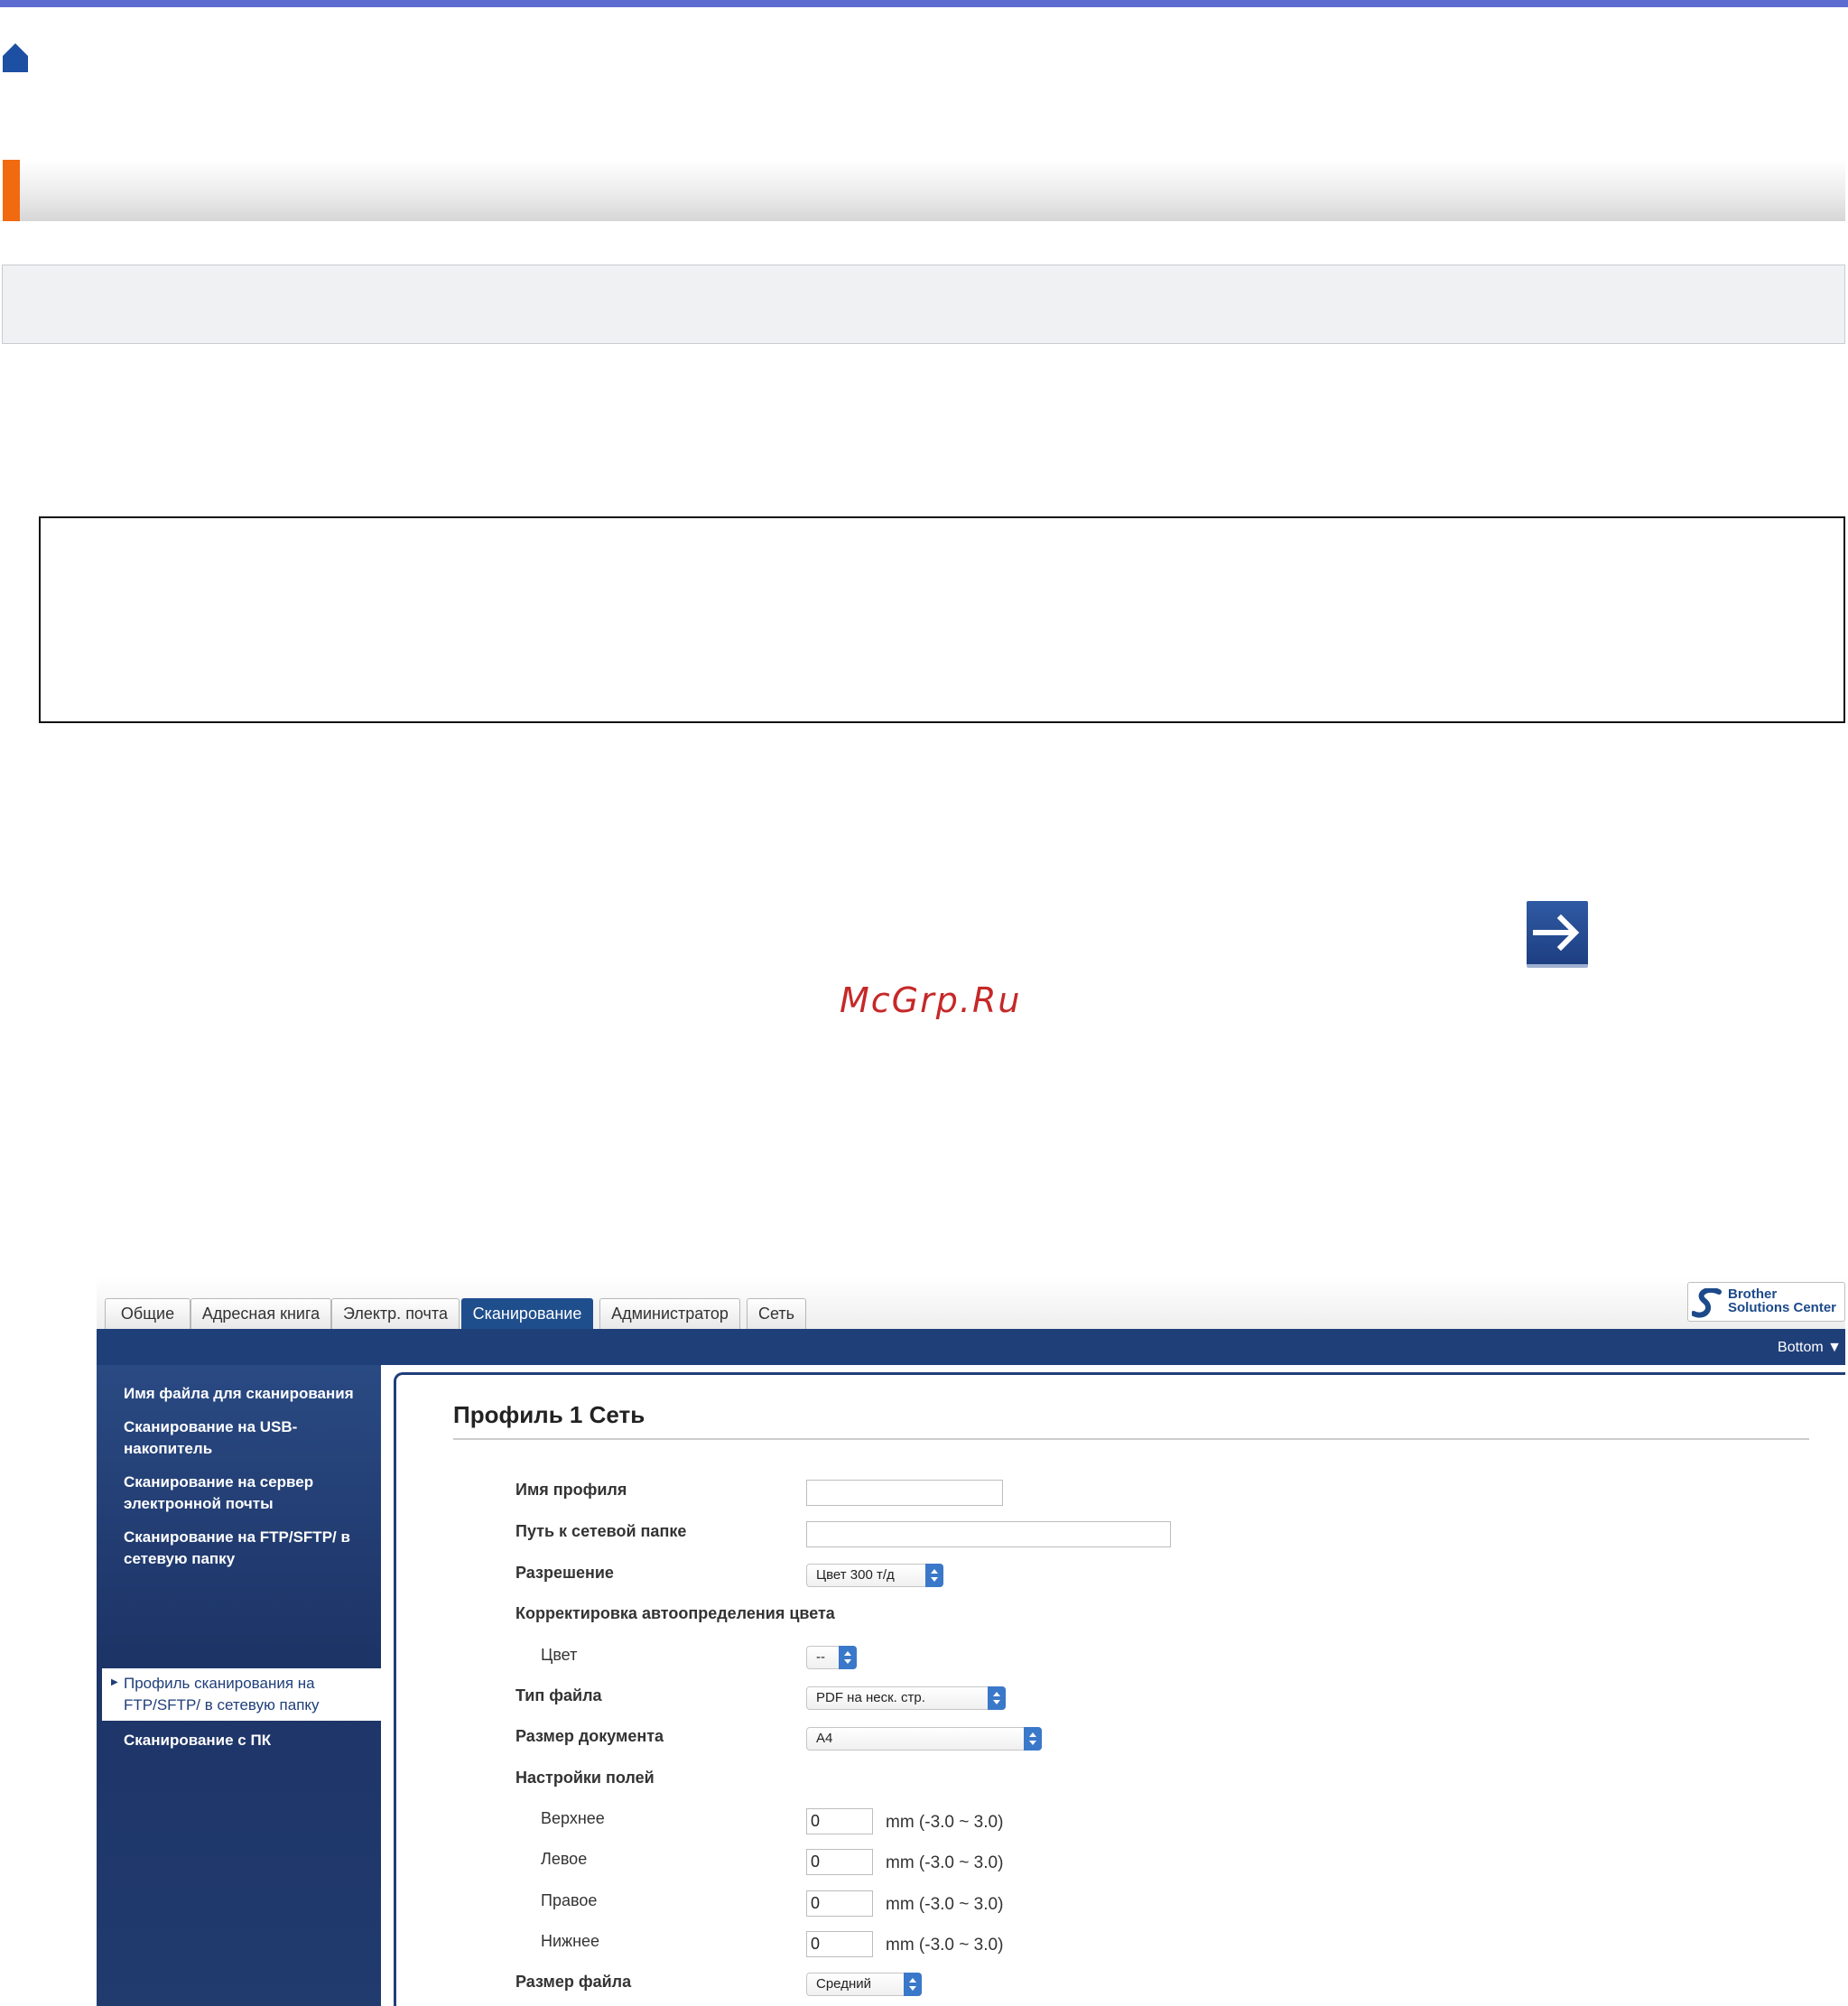 Image resolution: width=1848 pixels, height=2006 pixels. I want to click on brother-solutions-center-logo: Brother Solutions Center, so click(1766, 1302).